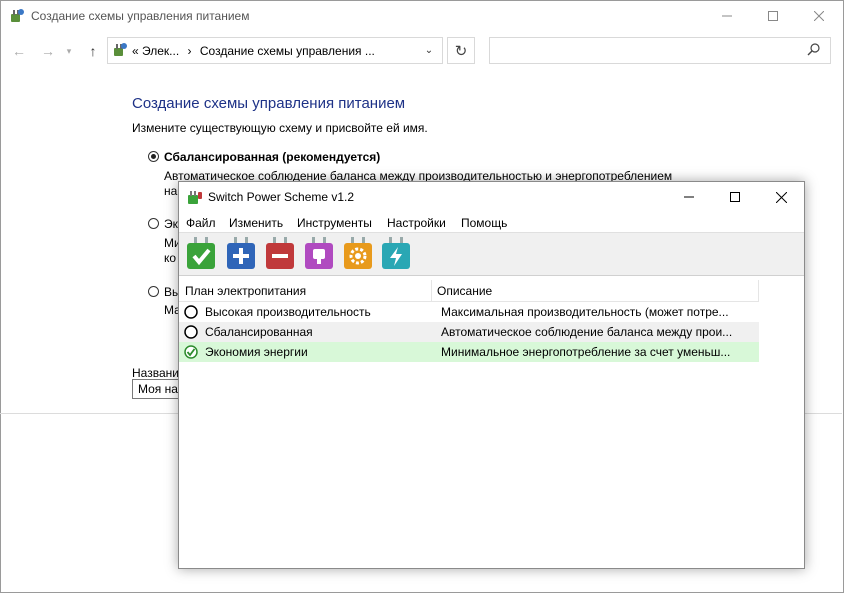 Image resolution: width=844 pixels, height=593 pixels. Describe the element at coordinates (153, 156) in the screenshot. I see `plan-radio-balanced` at that location.